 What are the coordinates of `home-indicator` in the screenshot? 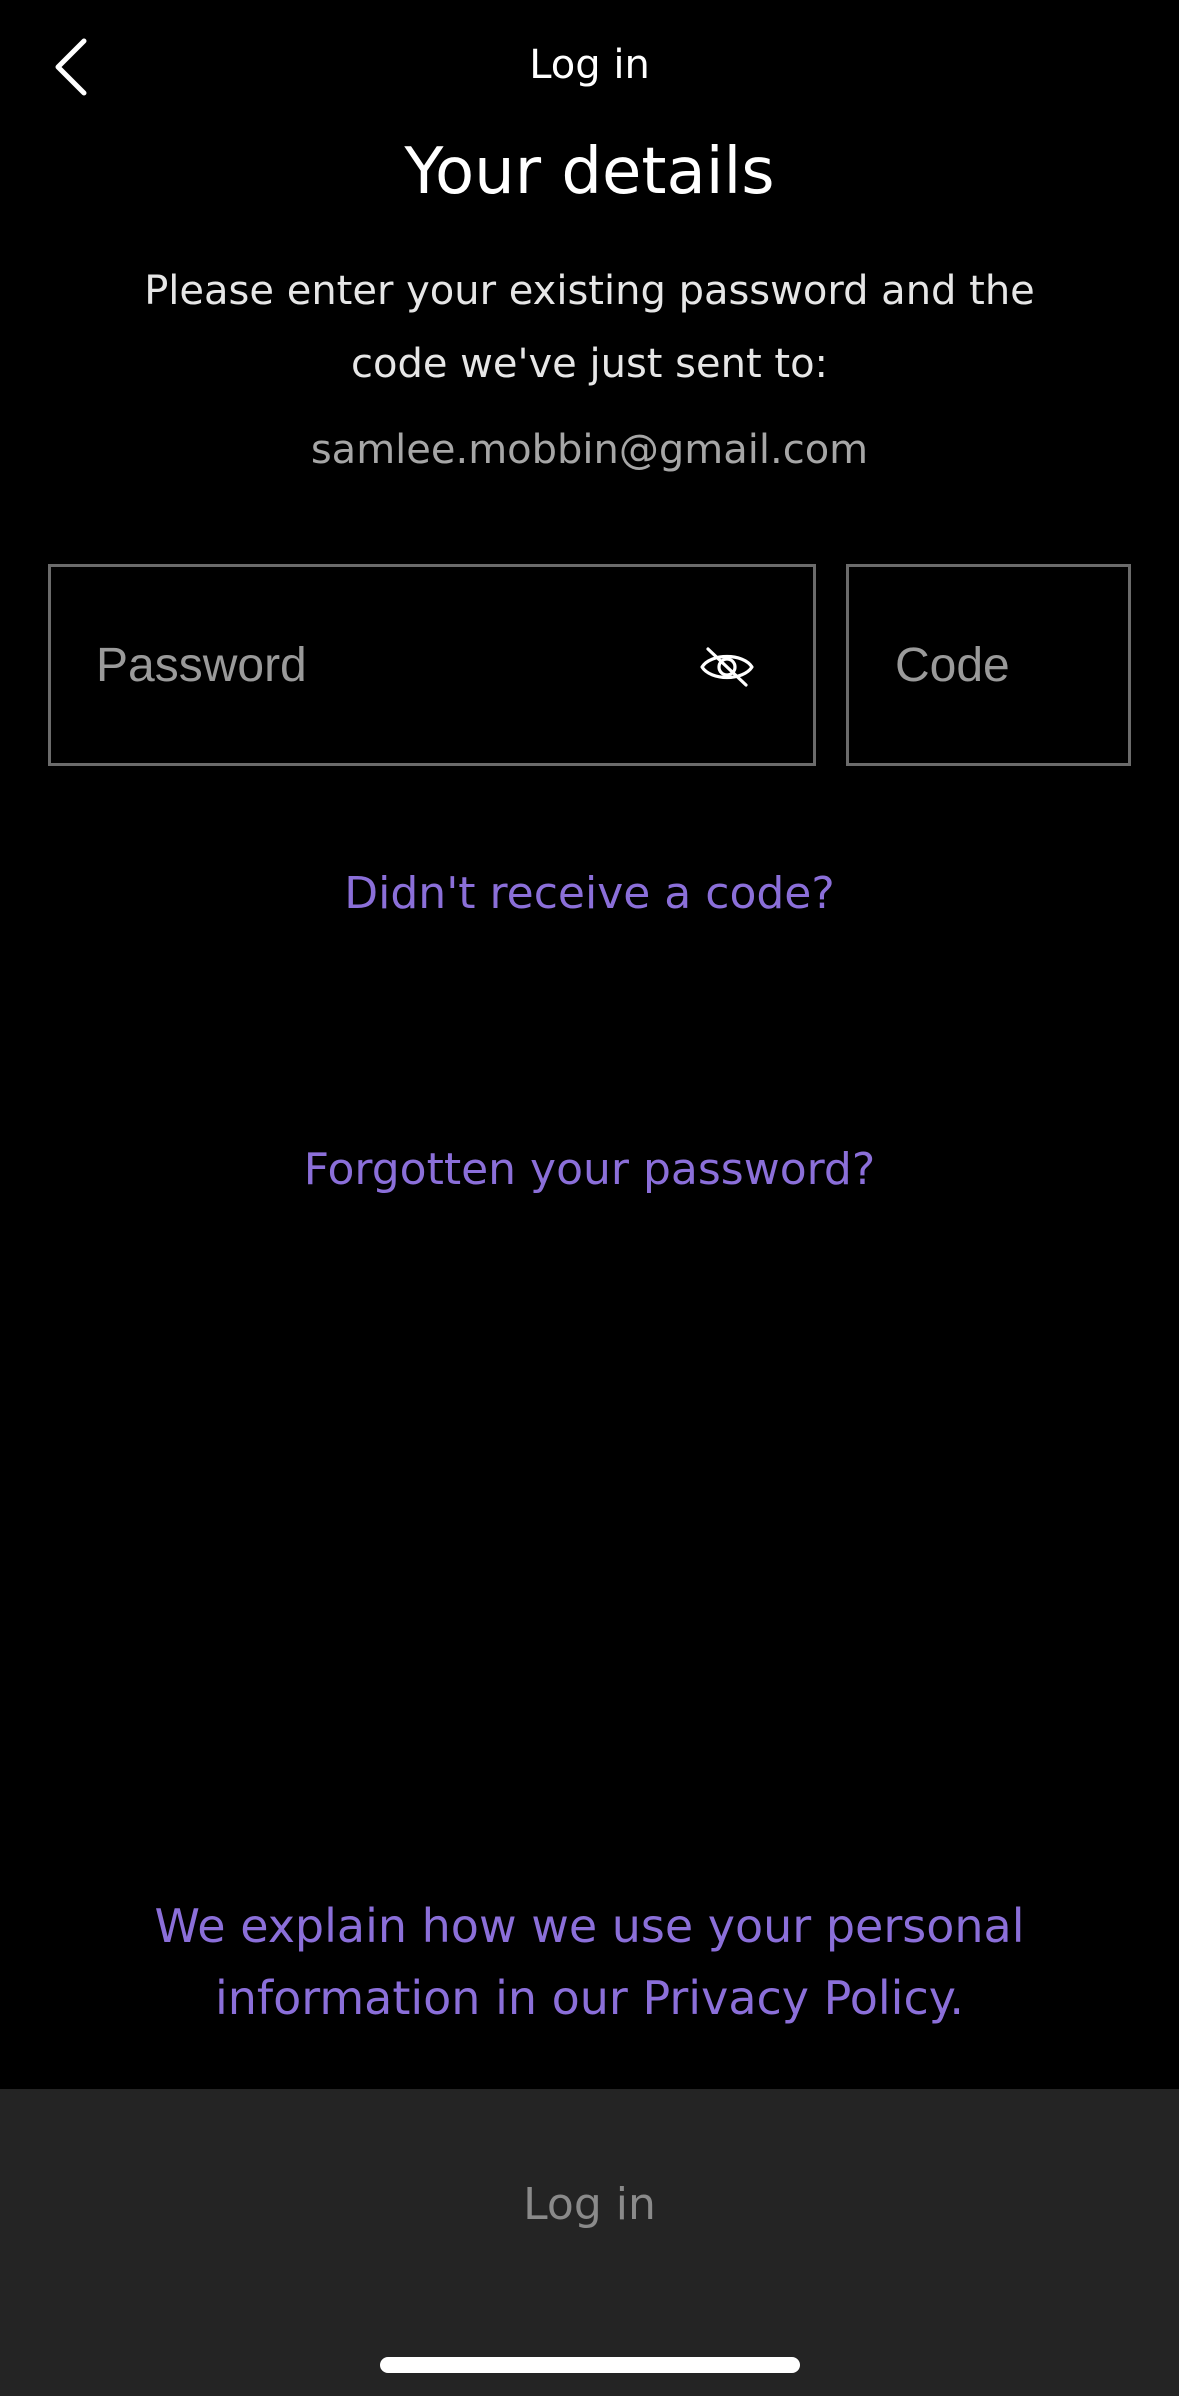 It's located at (590, 2365).